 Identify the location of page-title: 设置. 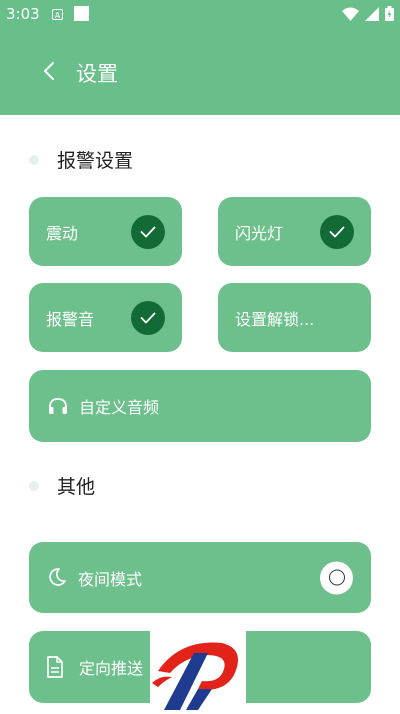
(97, 74).